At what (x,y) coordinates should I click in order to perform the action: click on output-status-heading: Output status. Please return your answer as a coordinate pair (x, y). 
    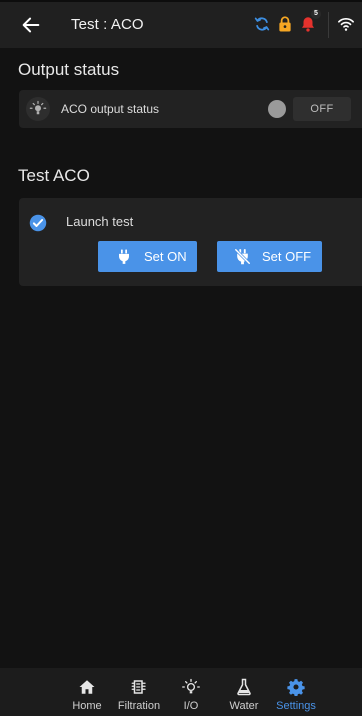
    Looking at the image, I should click on (69, 69).